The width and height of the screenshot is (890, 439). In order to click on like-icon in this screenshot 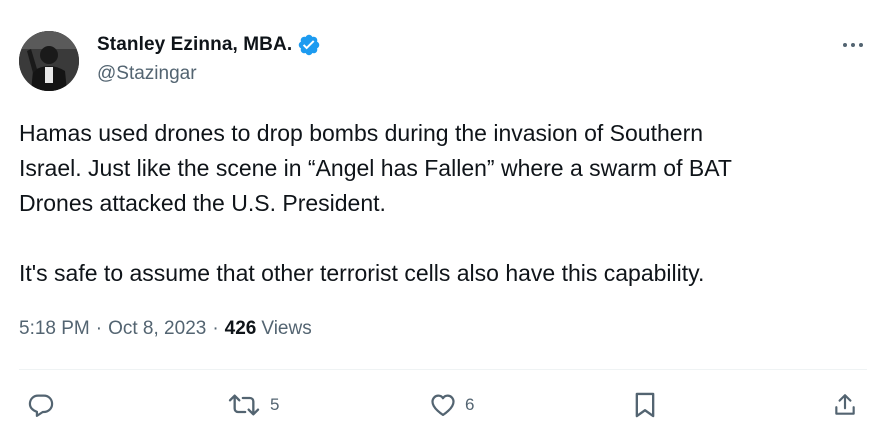, I will do `click(443, 405)`.